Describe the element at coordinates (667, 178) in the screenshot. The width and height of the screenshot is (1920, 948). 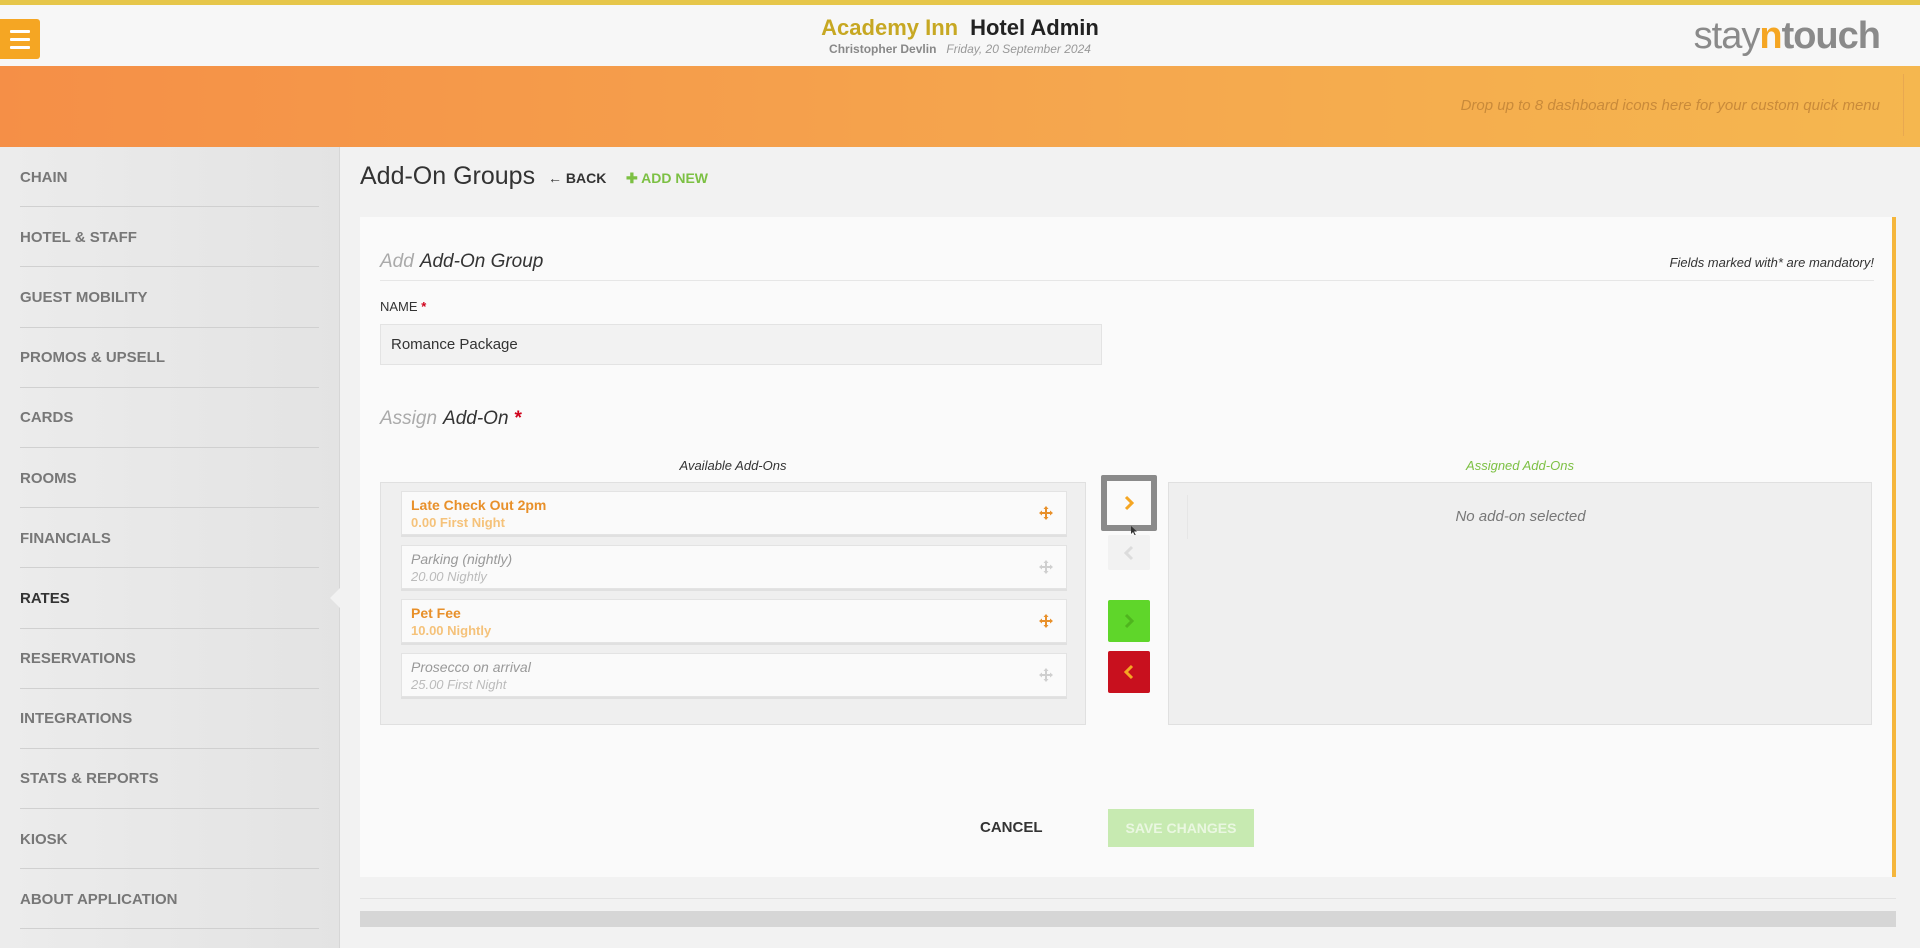
I see `add-new-button: ✚ ADD NEW` at that location.